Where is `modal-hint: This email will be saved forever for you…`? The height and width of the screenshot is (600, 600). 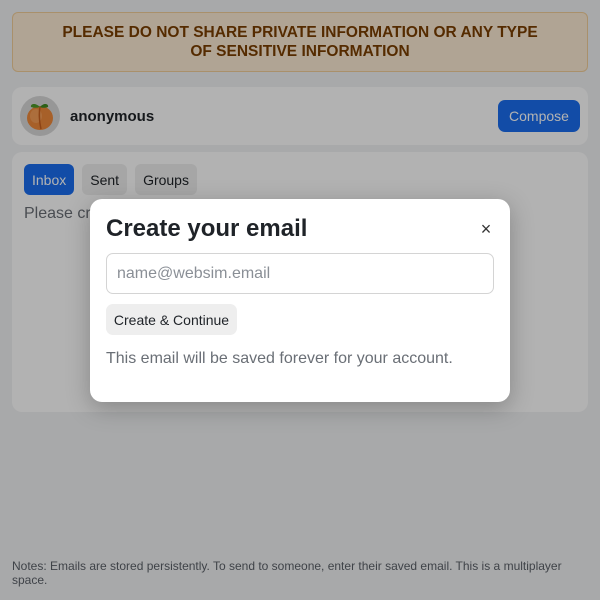
modal-hint: This email will be saved forever for you… is located at coordinates (279, 358).